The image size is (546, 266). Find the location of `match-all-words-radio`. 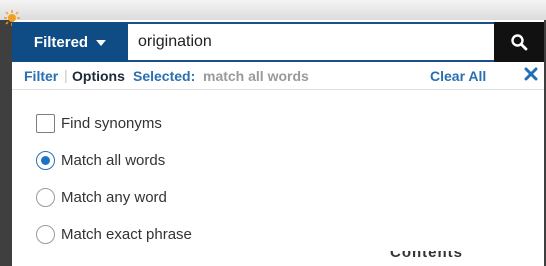

match-all-words-radio is located at coordinates (45, 160).